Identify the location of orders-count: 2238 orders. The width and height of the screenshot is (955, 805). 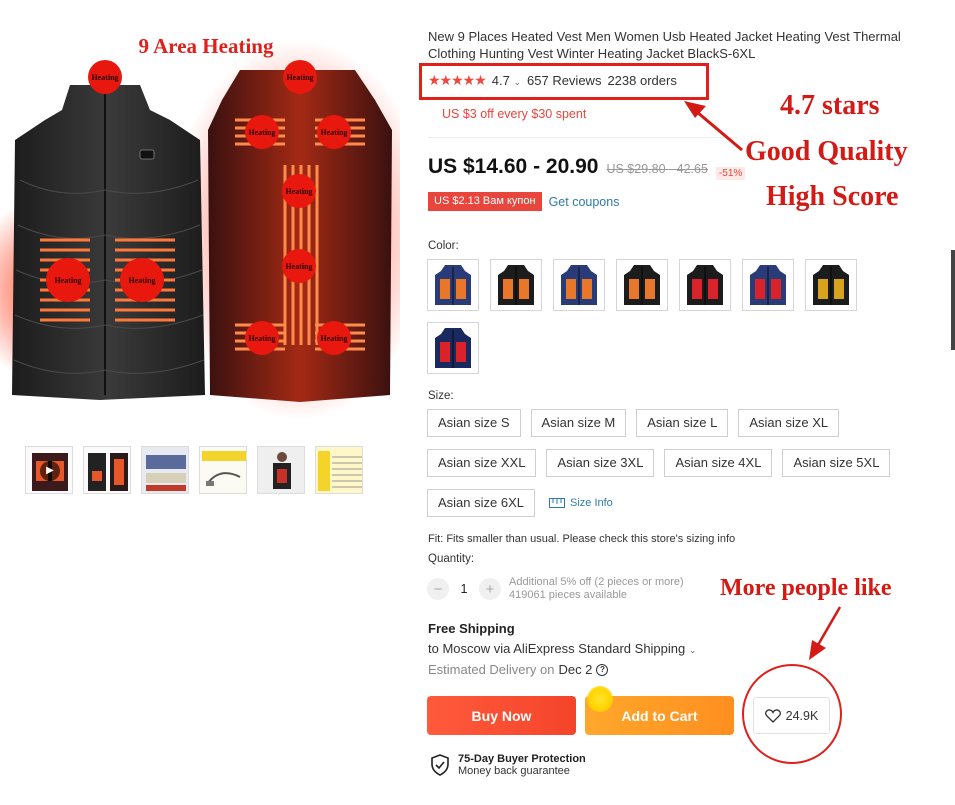
(642, 80).